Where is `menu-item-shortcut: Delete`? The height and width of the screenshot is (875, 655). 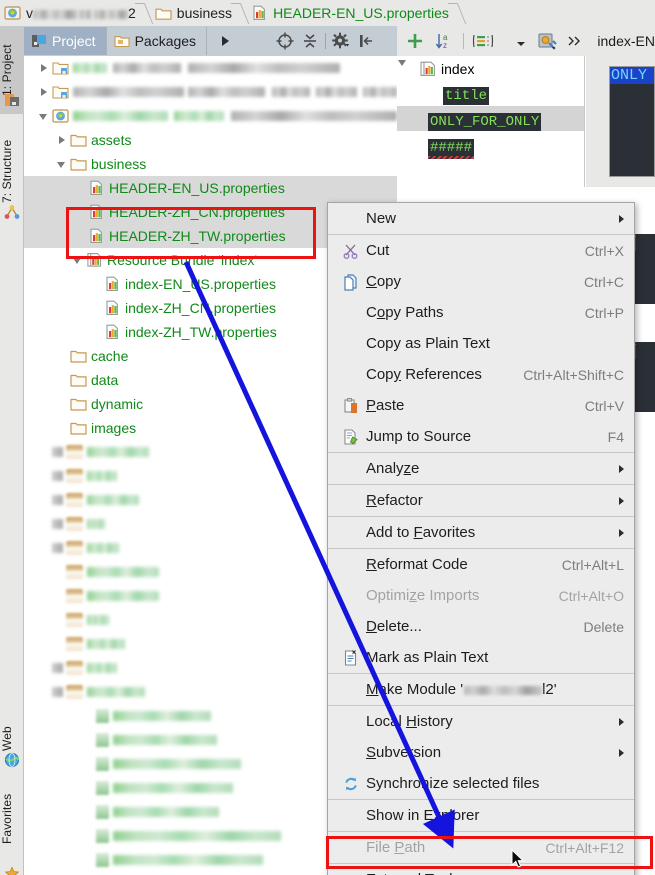
menu-item-shortcut: Delete is located at coordinates (603, 626).